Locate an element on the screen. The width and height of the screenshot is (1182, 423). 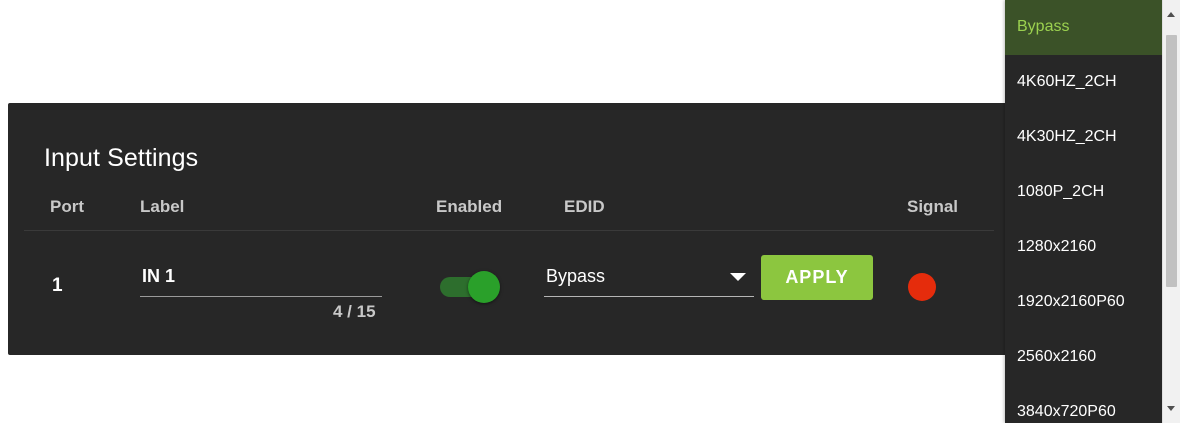
dropdown-option: 1920x2160P60 is located at coordinates (1083, 302).